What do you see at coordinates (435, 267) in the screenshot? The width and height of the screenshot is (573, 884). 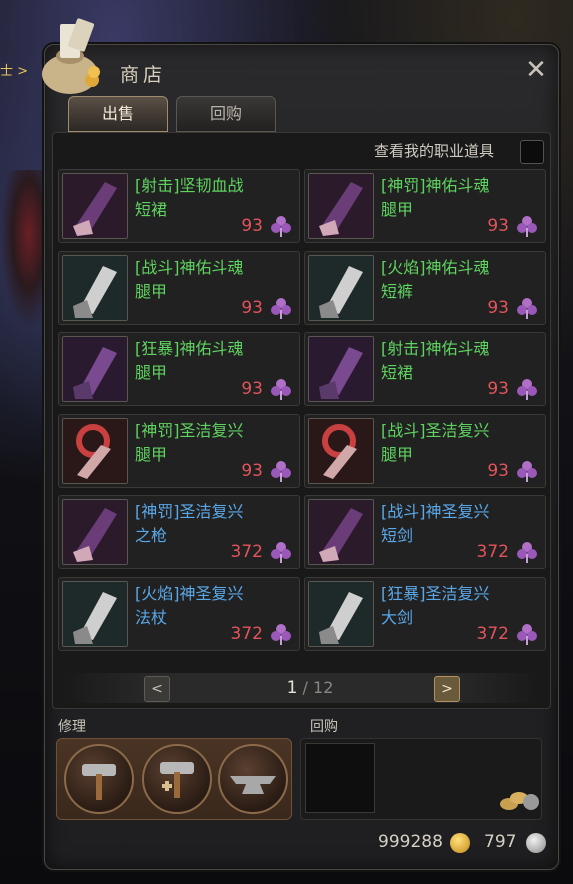 I see `item-name-line1: [火焰]神佑斗魂` at bounding box center [435, 267].